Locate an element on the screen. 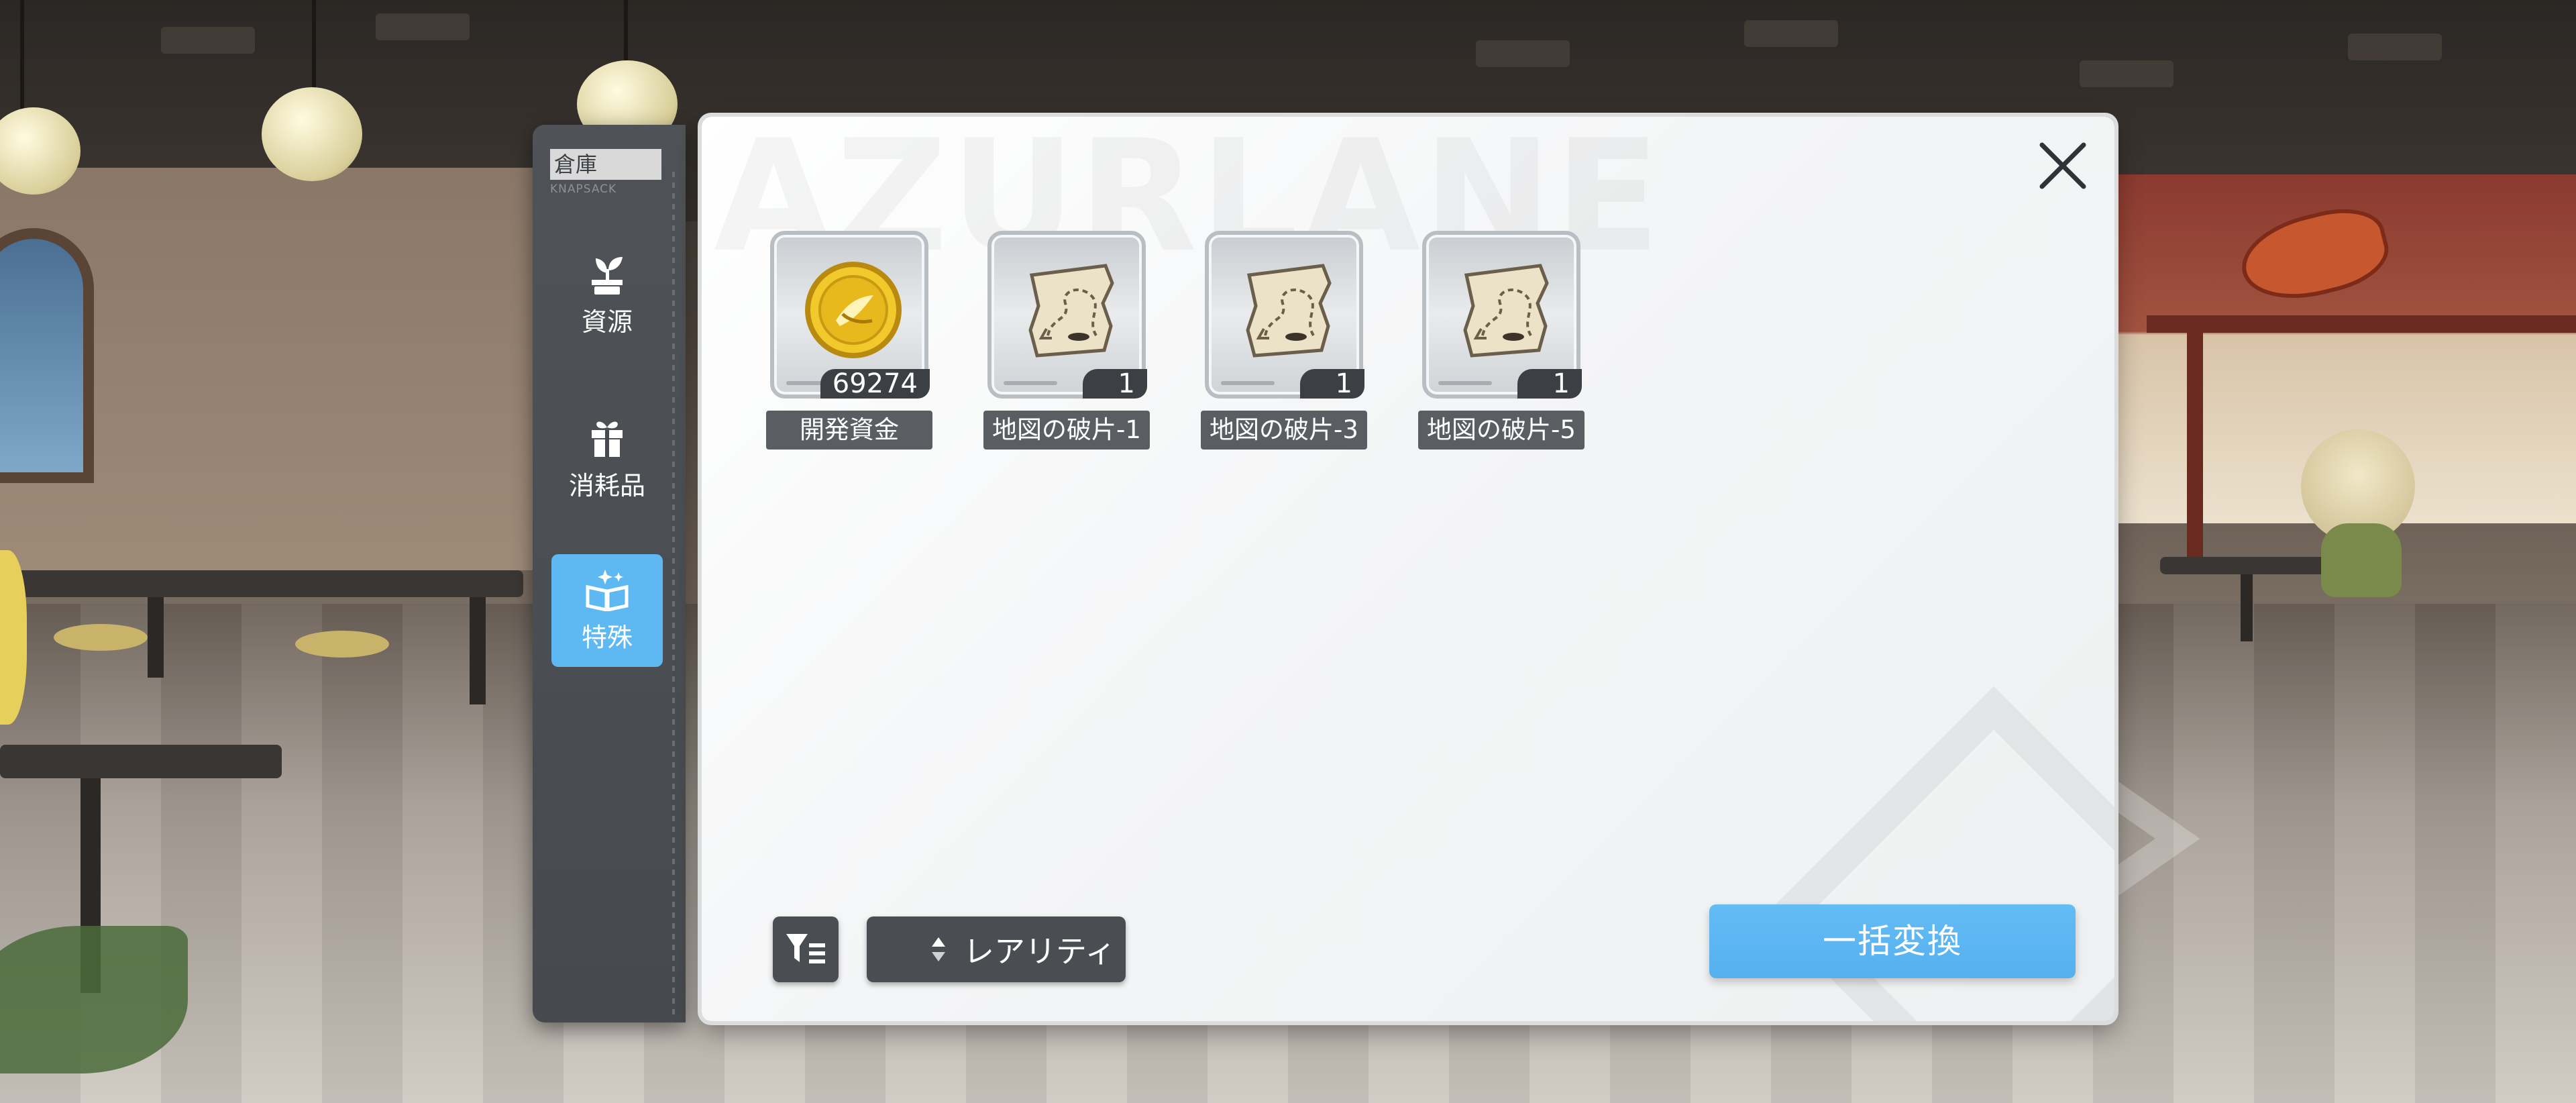 The width and height of the screenshot is (2576, 1103). sort-label: レアリティ is located at coordinates (1039, 951).